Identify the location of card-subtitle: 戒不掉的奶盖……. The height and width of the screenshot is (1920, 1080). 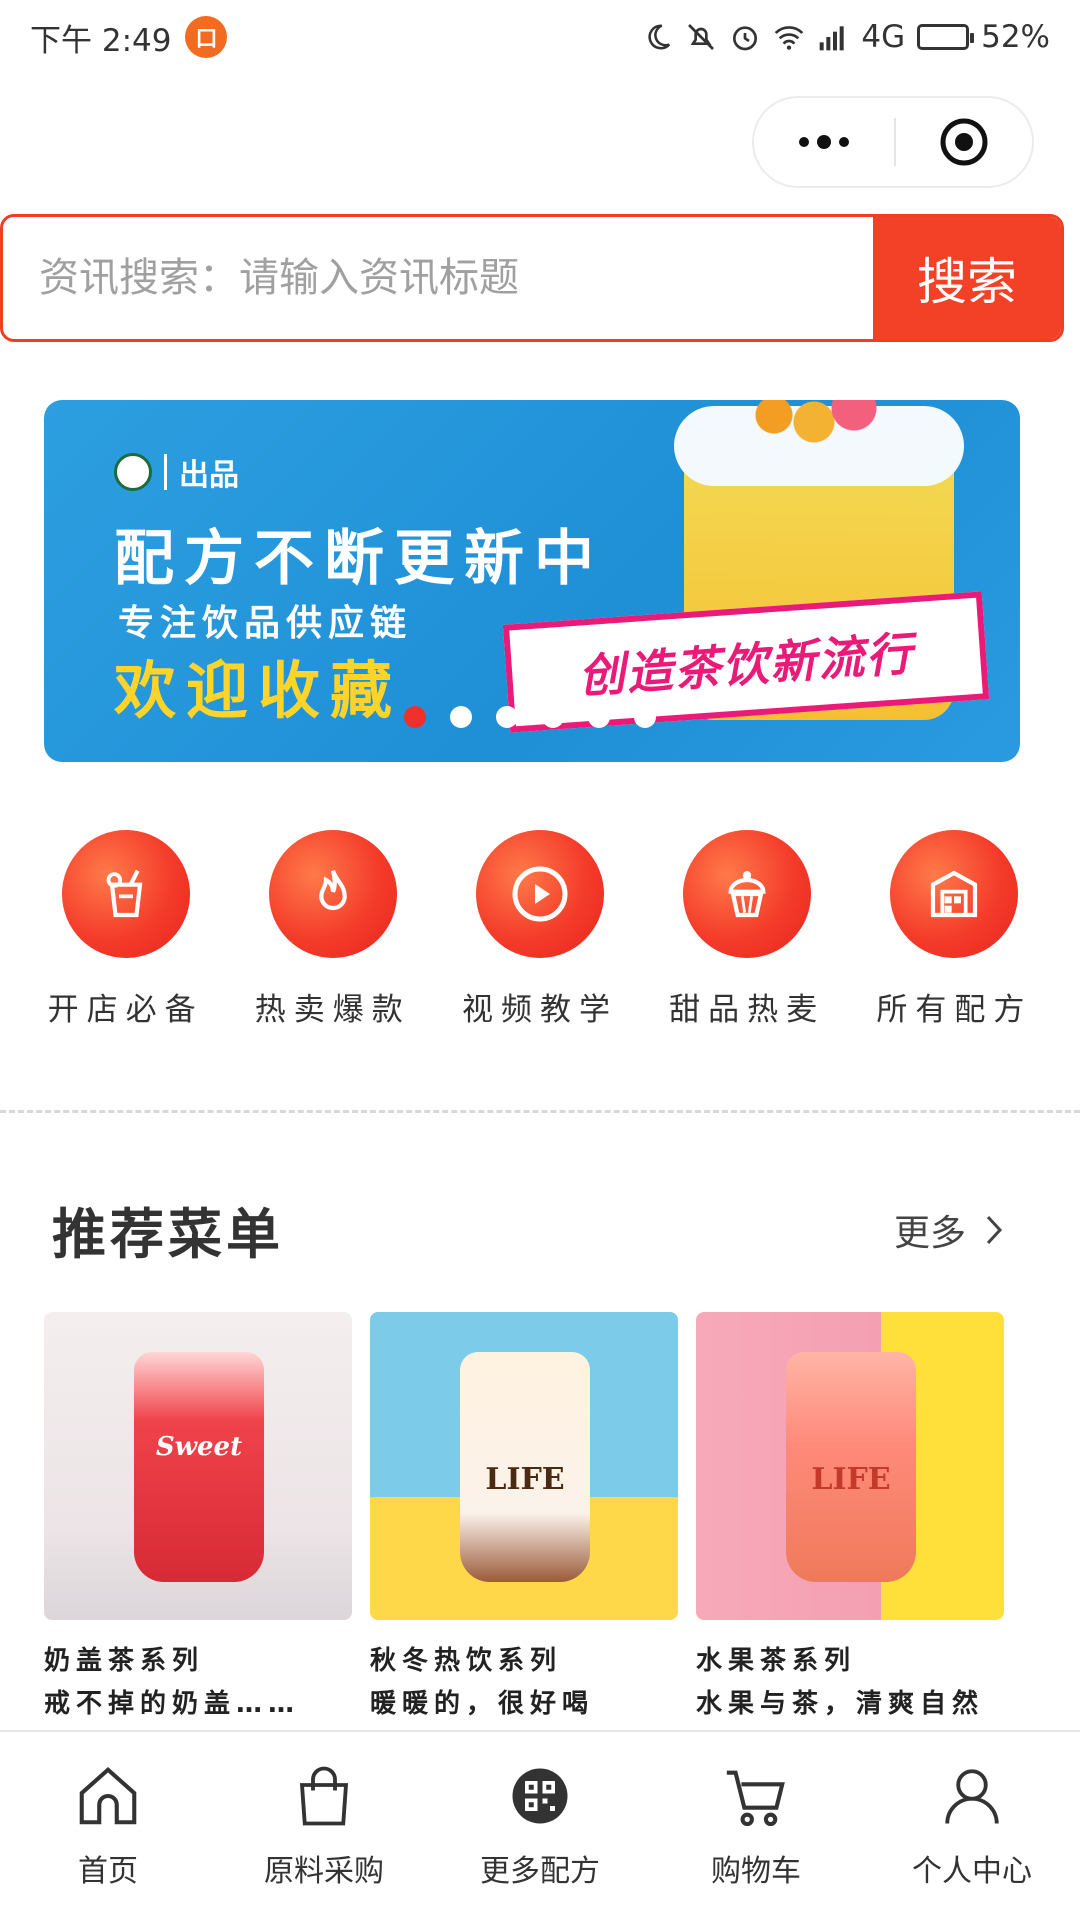
(172, 1704).